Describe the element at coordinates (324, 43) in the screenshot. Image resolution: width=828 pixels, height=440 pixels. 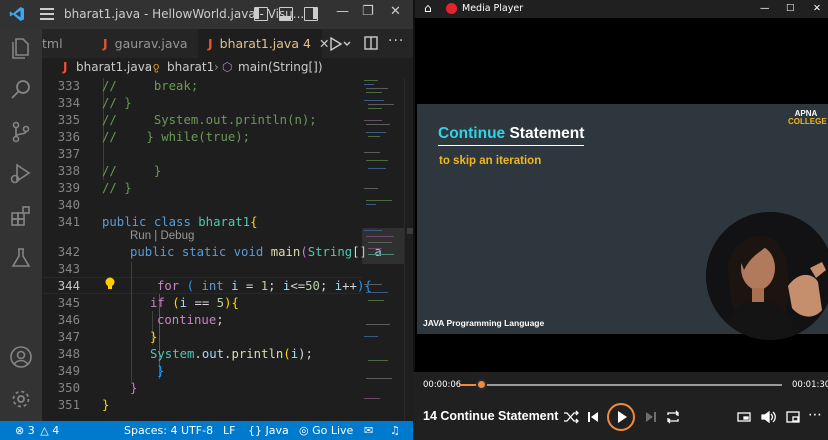
I see `close-tab-icon: ✕` at that location.